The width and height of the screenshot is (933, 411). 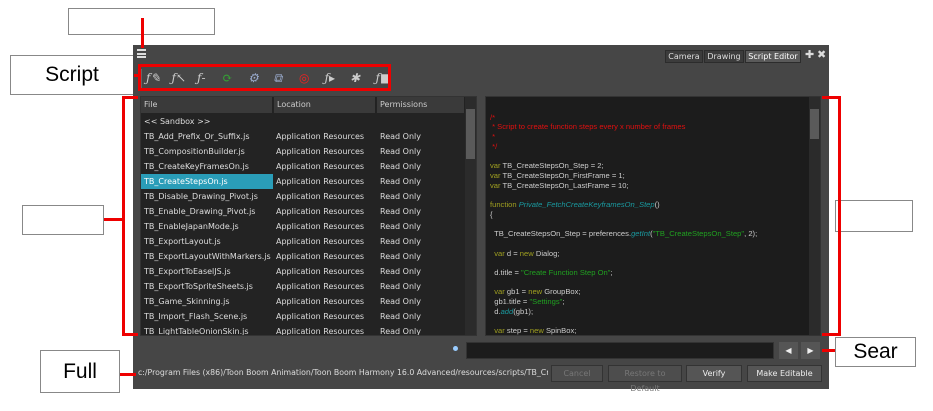 What do you see at coordinates (196, 316) in the screenshot?
I see `file-name: TB_Import_Flash_Scene.js` at bounding box center [196, 316].